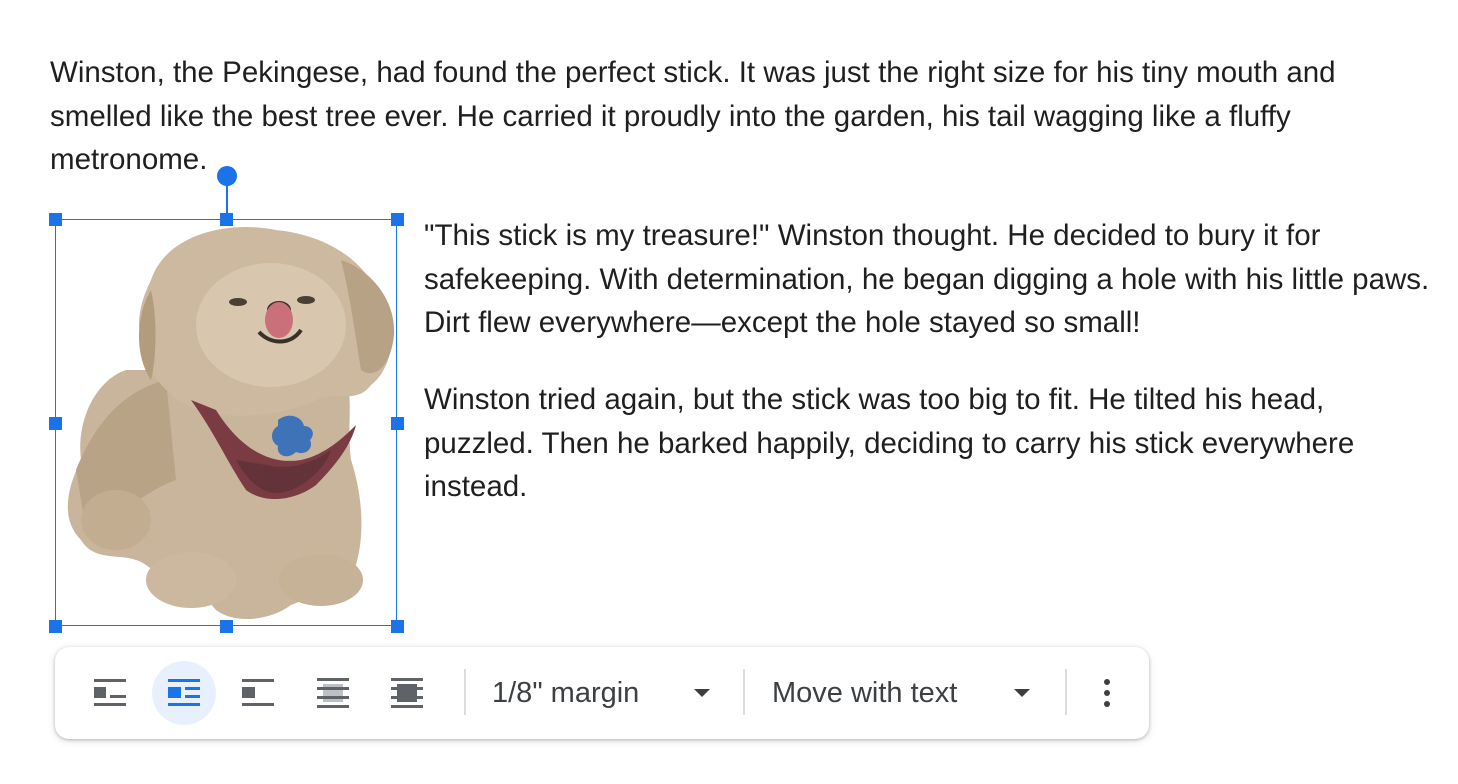  I want to click on resize-handle-bottom, so click(226, 626).